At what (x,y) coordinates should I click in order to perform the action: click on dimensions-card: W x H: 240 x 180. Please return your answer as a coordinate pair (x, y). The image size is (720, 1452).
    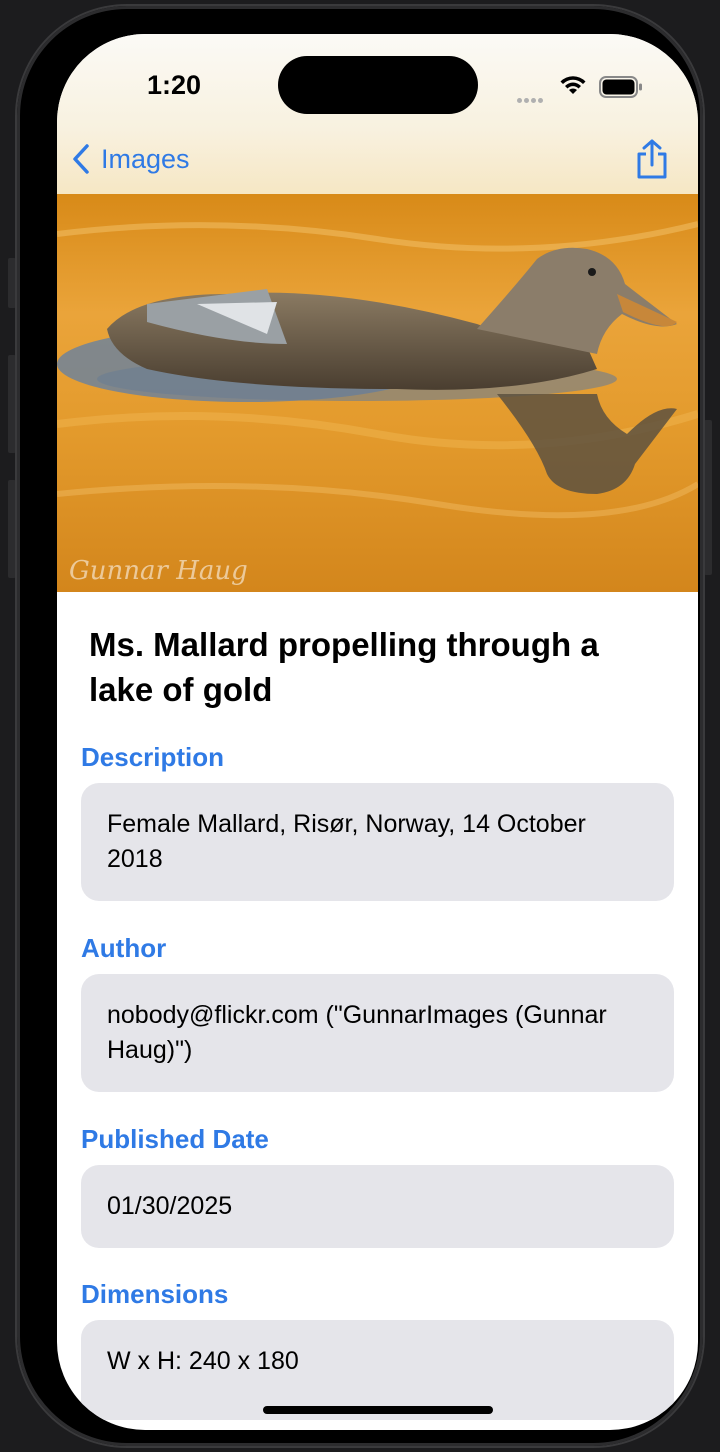
    Looking at the image, I should click on (377, 1370).